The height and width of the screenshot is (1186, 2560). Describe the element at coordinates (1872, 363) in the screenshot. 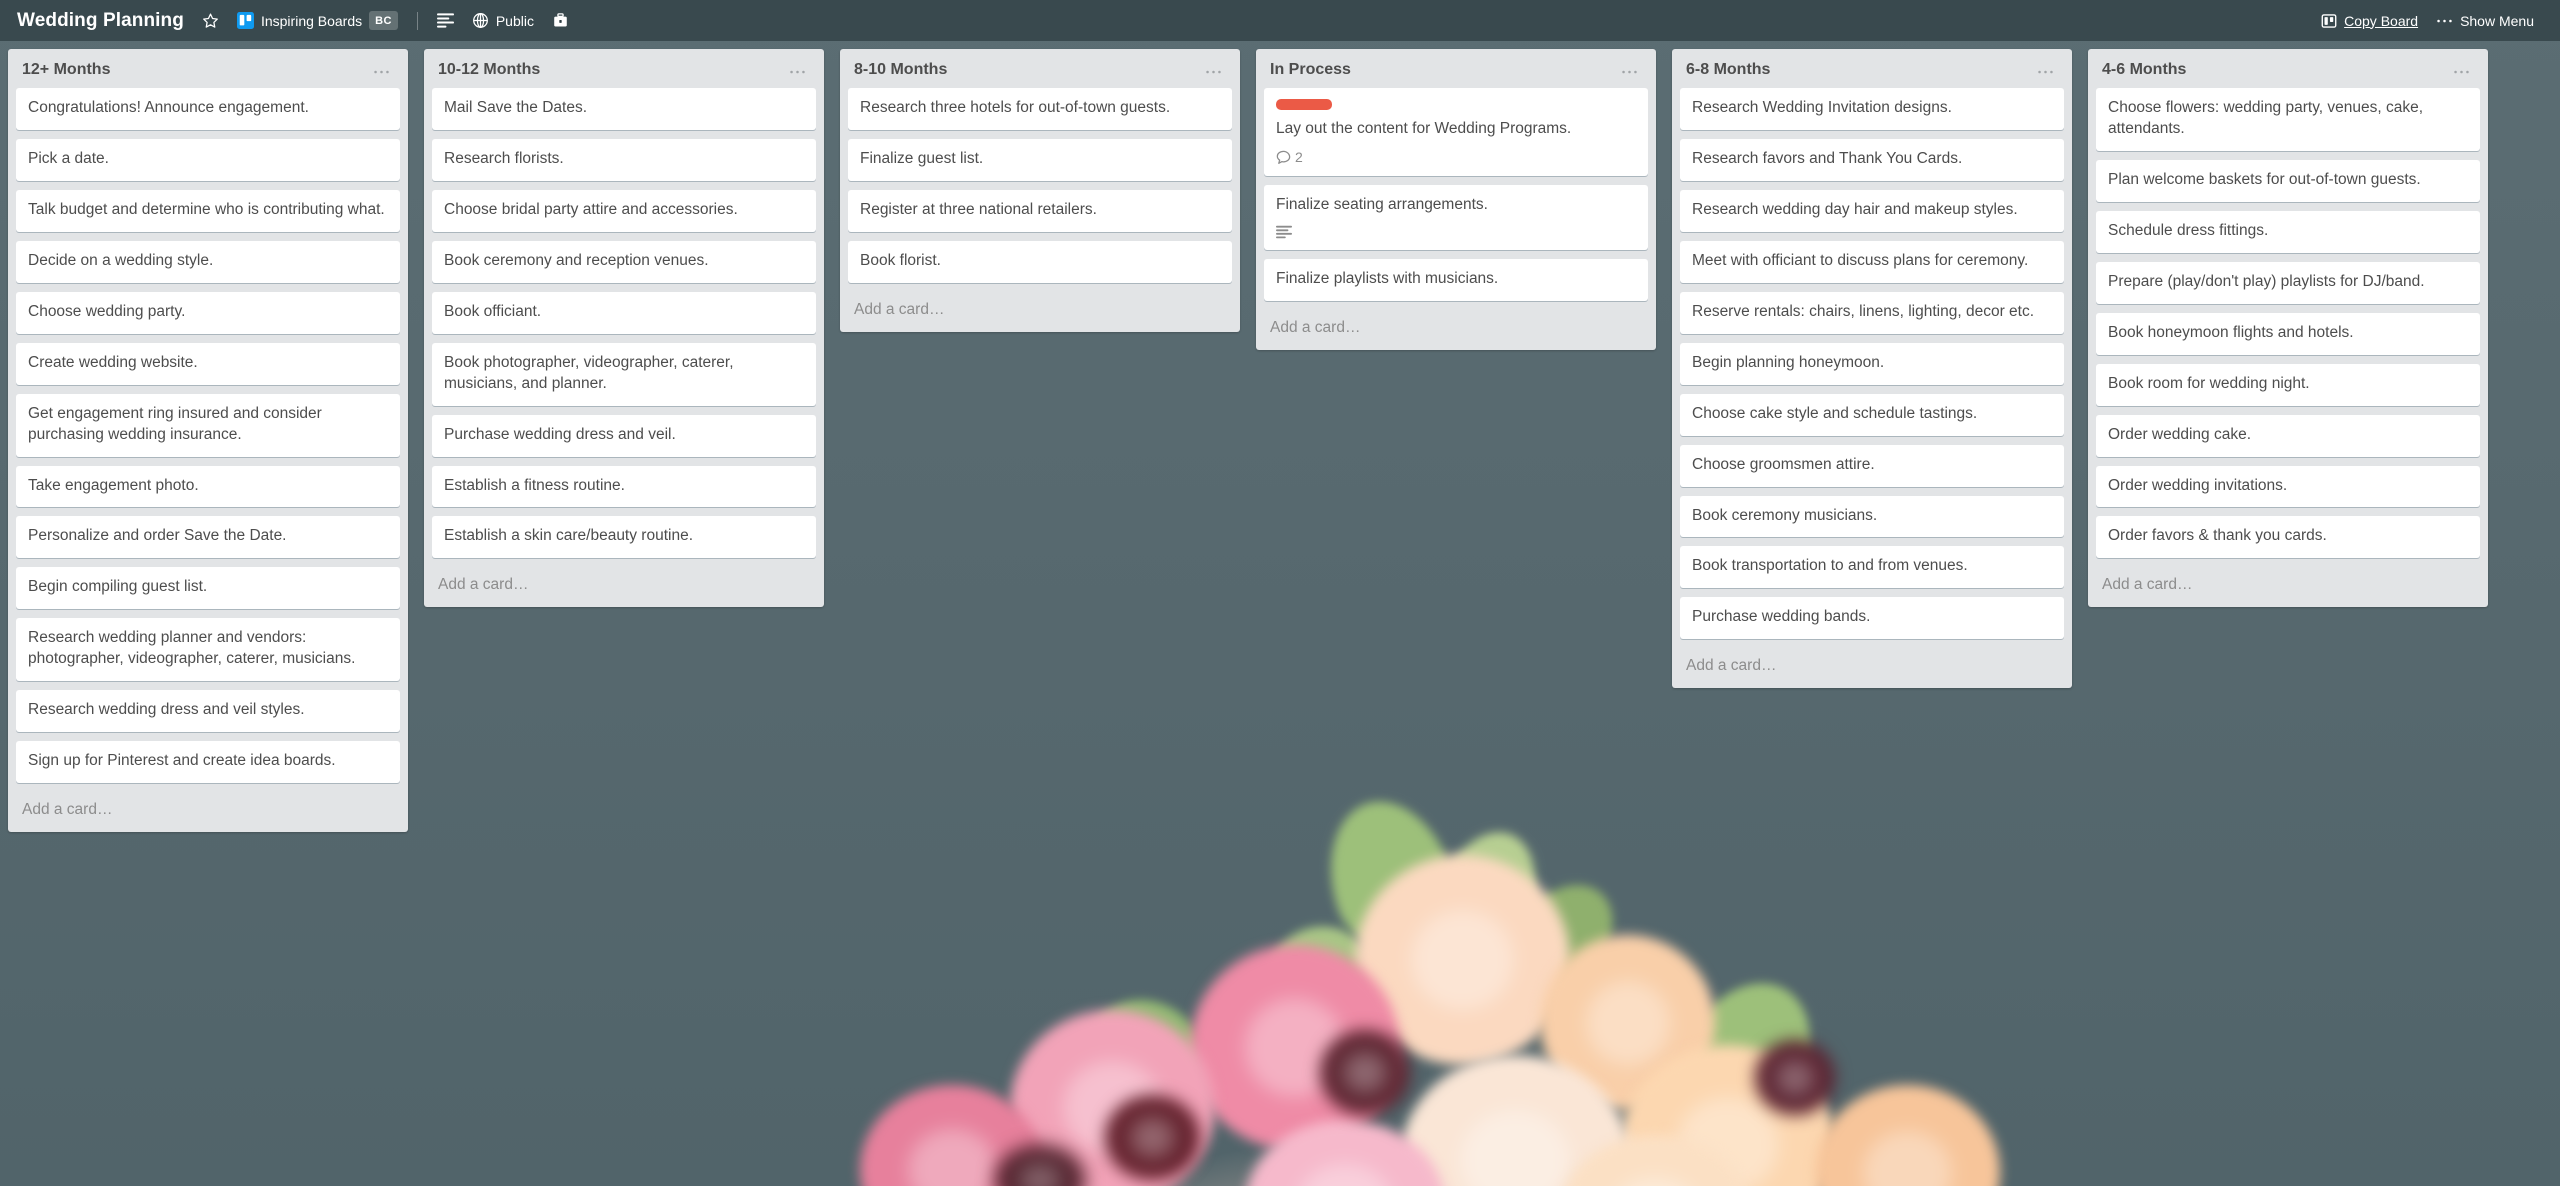

I see `card: Begin planning honeymoon.` at that location.